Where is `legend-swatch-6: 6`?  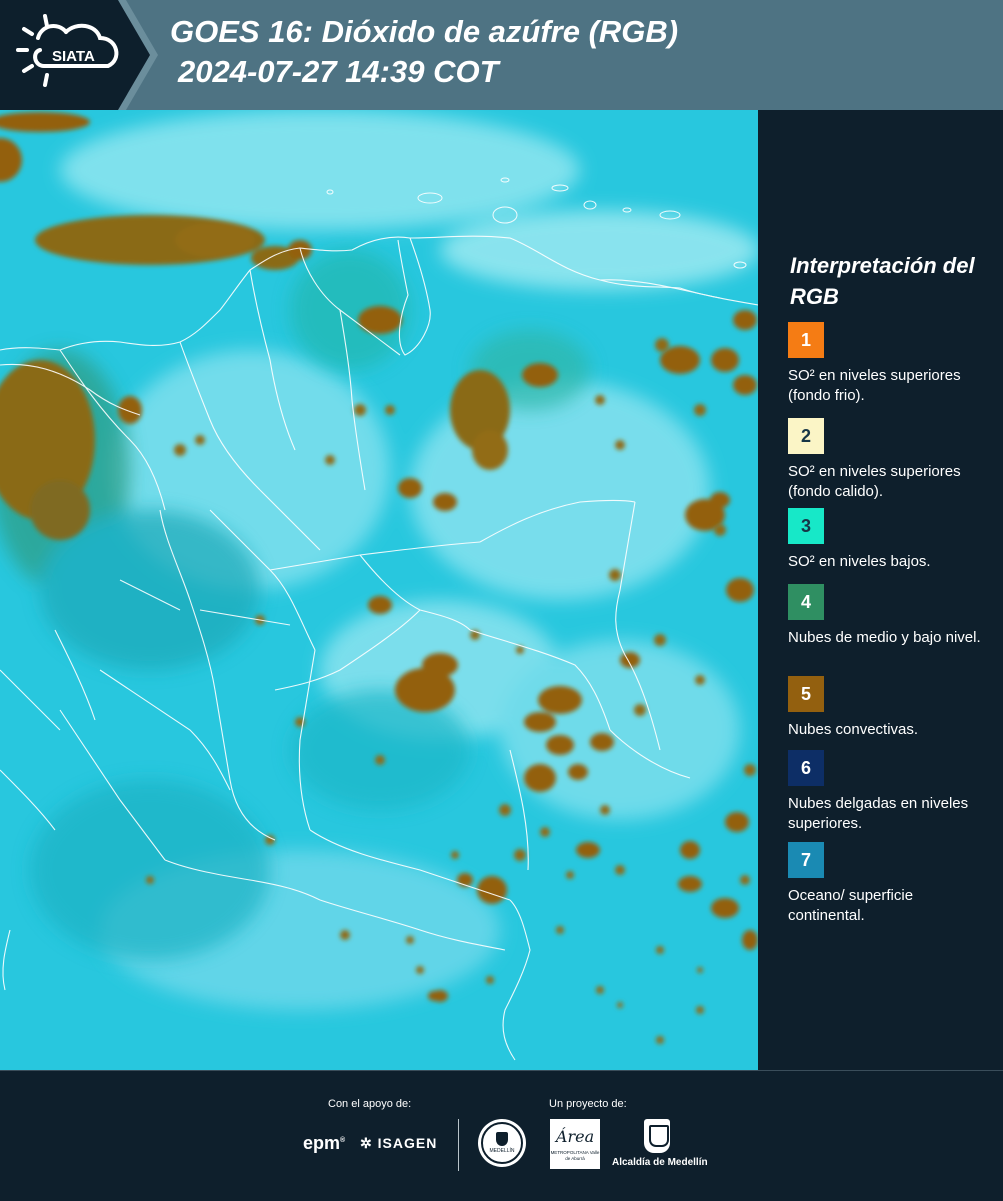
legend-swatch-6: 6 is located at coordinates (806, 768).